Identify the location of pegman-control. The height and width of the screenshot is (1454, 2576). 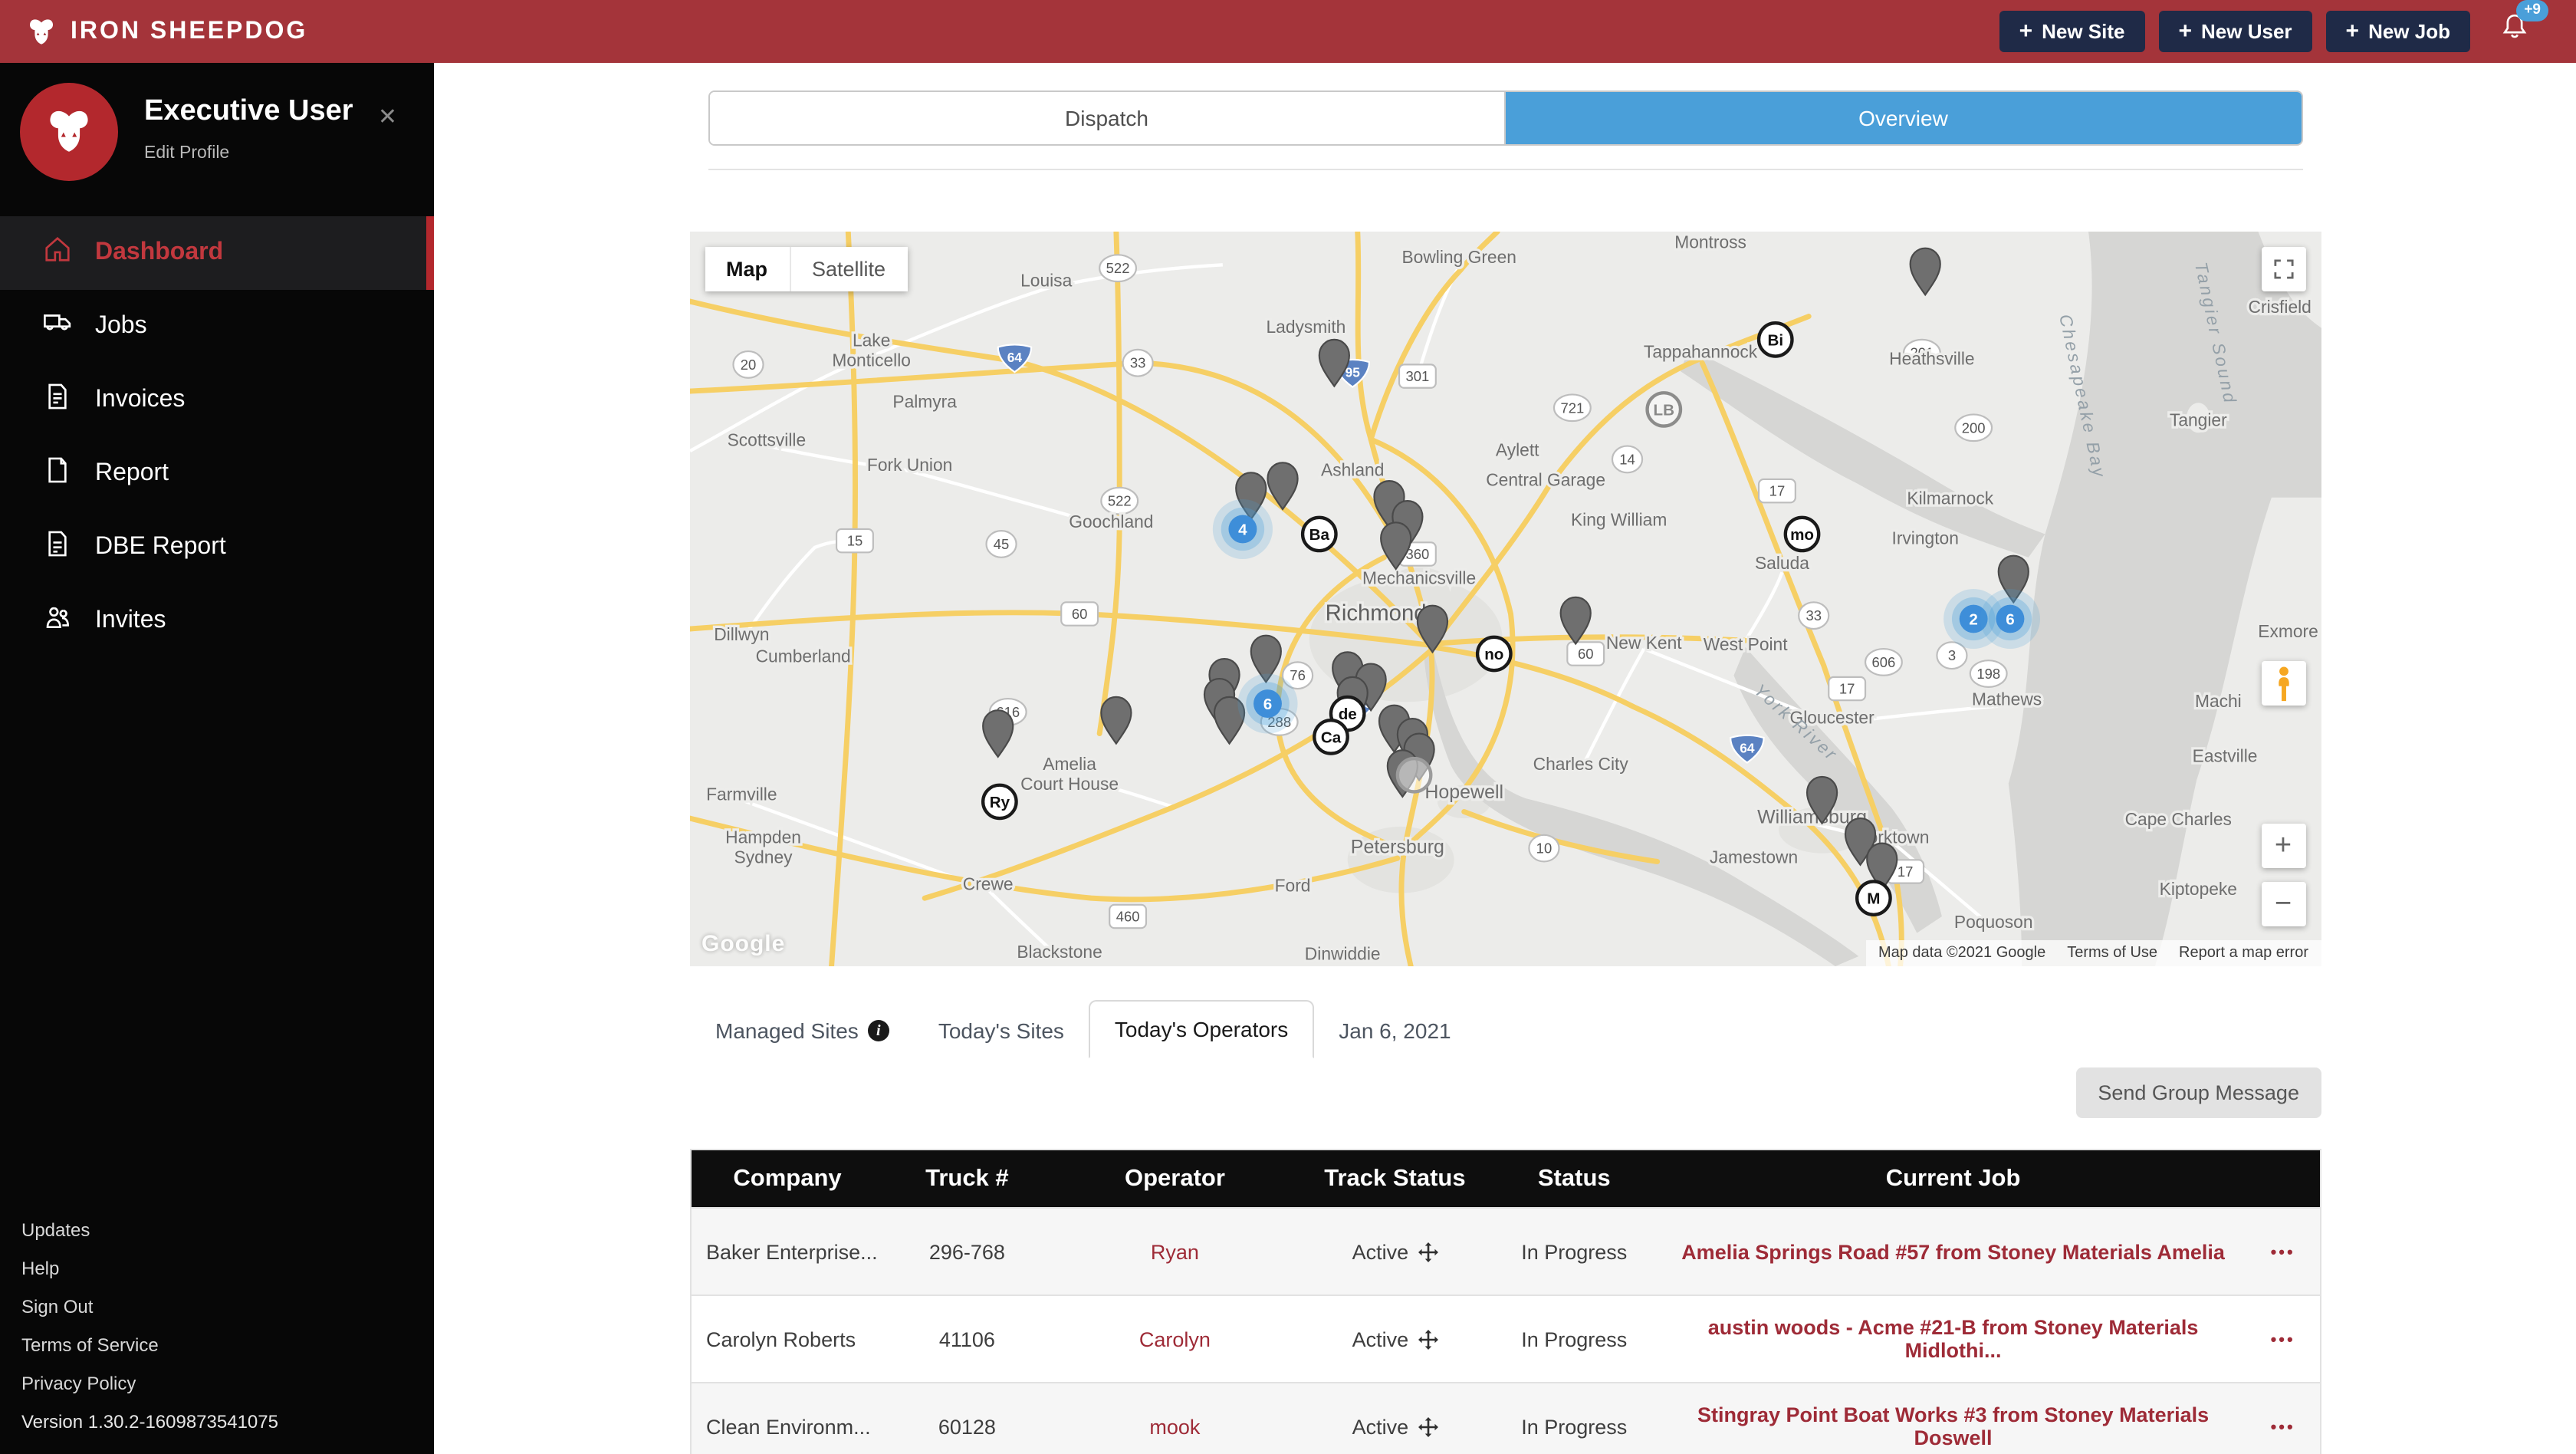
(2283, 683).